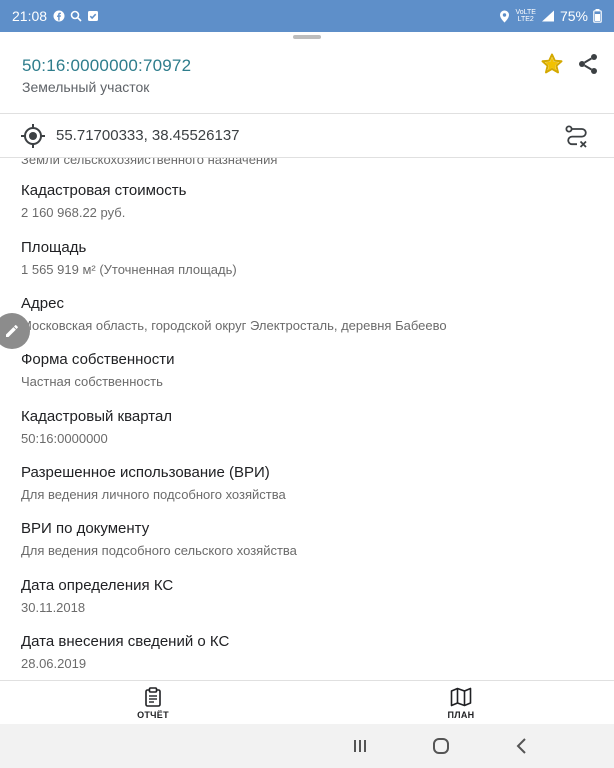  Describe the element at coordinates (311, 664) in the screenshot. I see `field-value: 28.06.2019` at that location.